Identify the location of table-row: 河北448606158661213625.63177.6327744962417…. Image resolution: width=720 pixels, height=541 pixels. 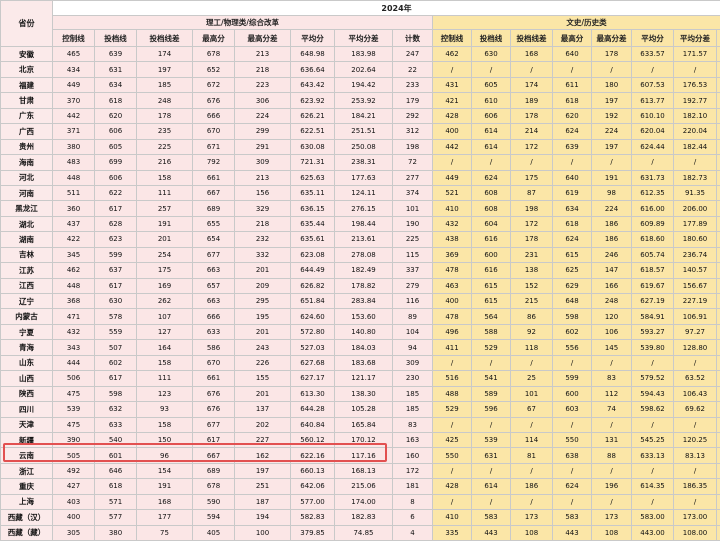
(360, 177).